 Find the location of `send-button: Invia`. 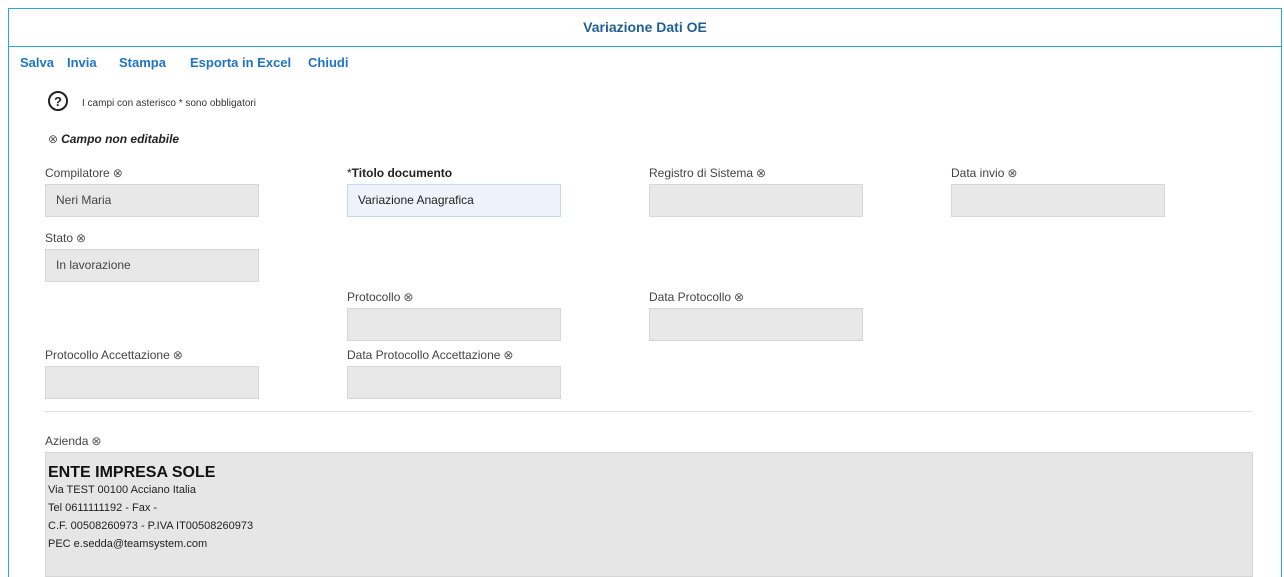

send-button: Invia is located at coordinates (82, 62).